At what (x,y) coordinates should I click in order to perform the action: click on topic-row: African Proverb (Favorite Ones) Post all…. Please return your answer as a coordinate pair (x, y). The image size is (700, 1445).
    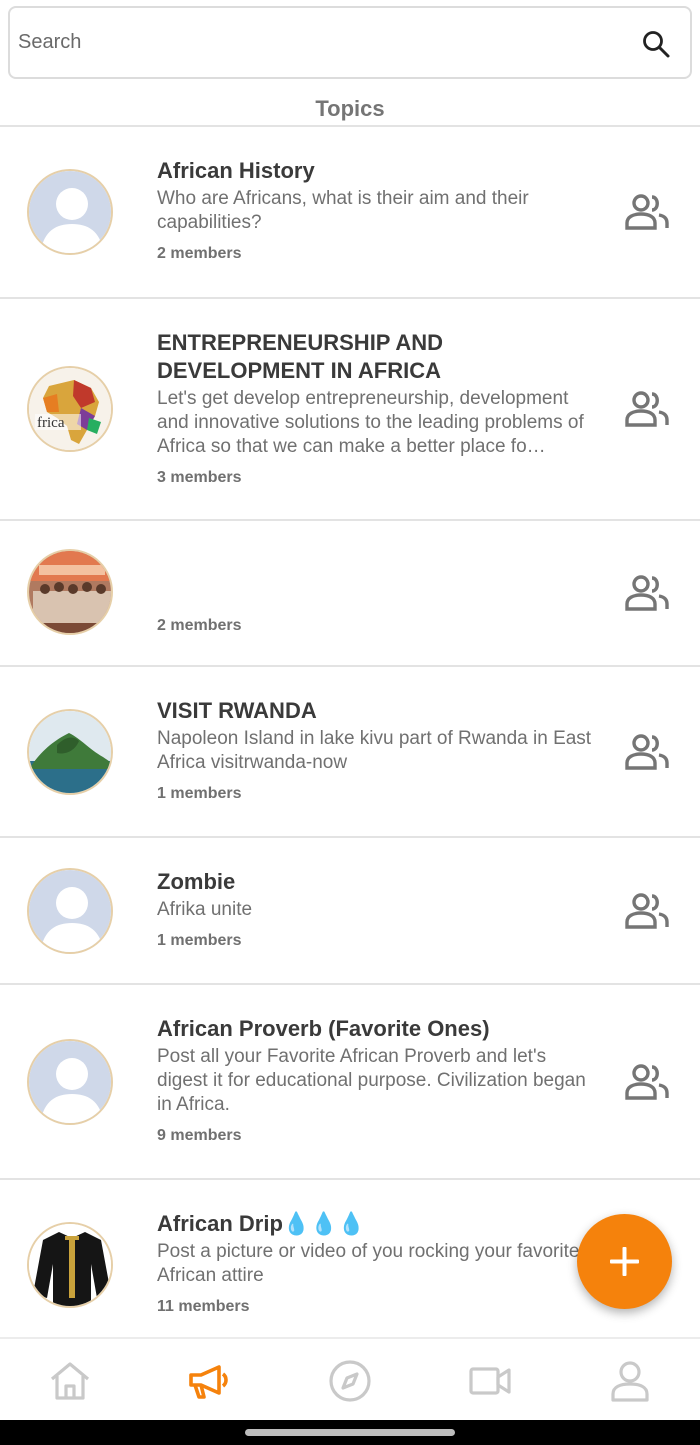
    Looking at the image, I should click on (350, 1080).